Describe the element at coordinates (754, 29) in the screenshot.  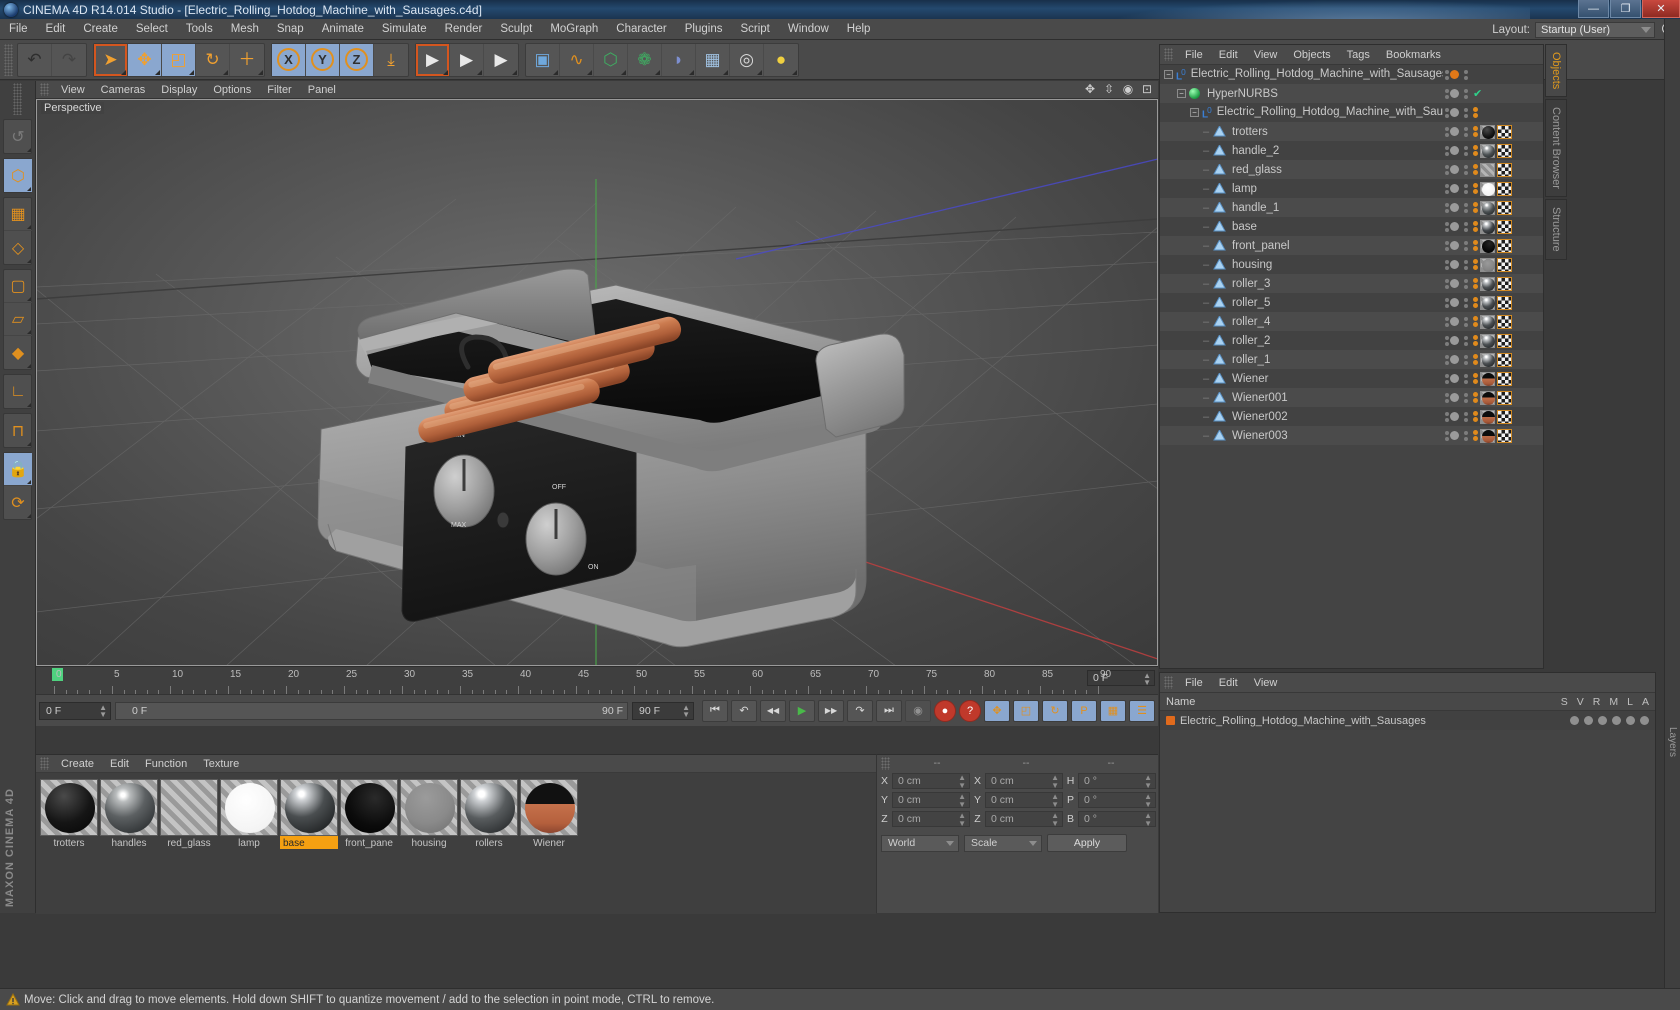
I see `menu-item-script: Script` at that location.